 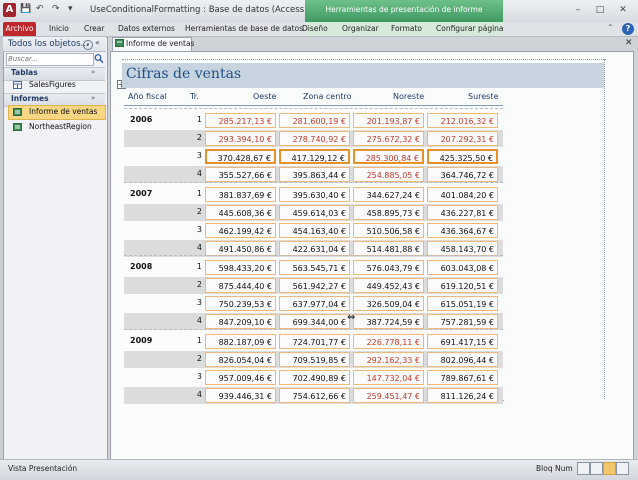 I want to click on sales-value-cell: 454.163,40 €, so click(x=314, y=230).